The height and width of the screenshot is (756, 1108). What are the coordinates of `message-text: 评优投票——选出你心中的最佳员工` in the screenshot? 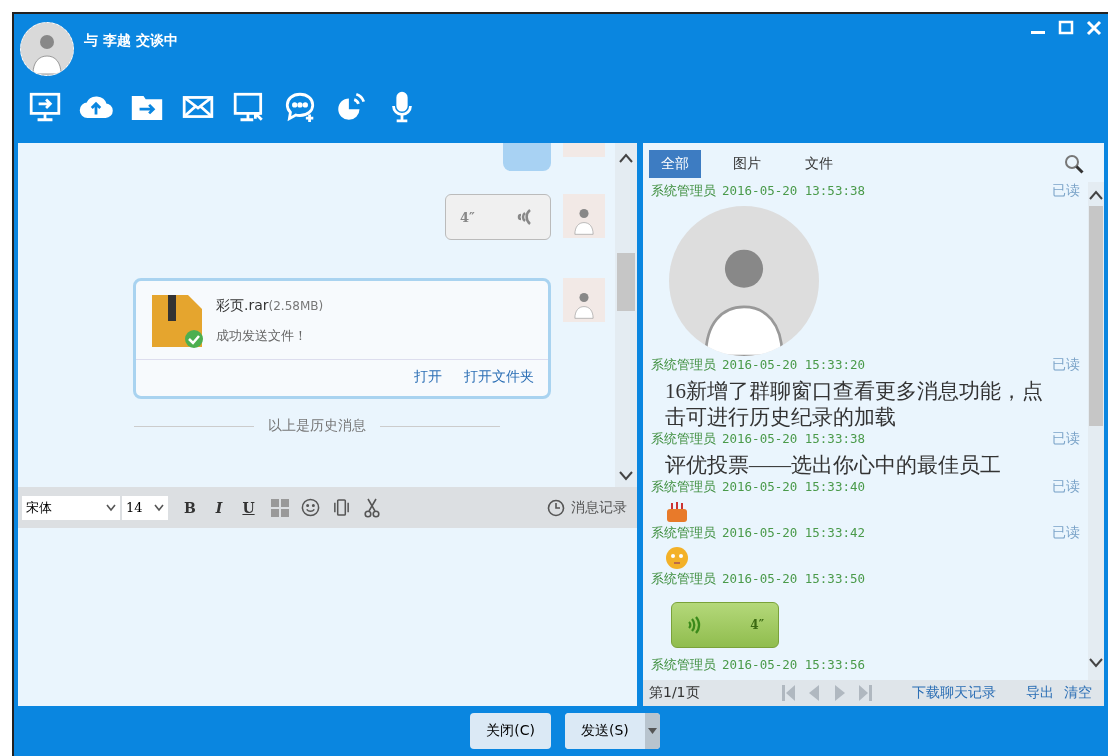 It's located at (833, 465).